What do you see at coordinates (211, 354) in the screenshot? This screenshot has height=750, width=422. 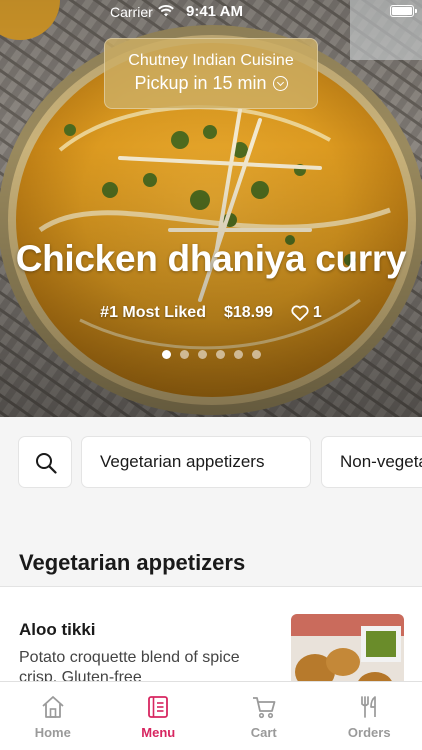 I see `carousel-dots` at bounding box center [211, 354].